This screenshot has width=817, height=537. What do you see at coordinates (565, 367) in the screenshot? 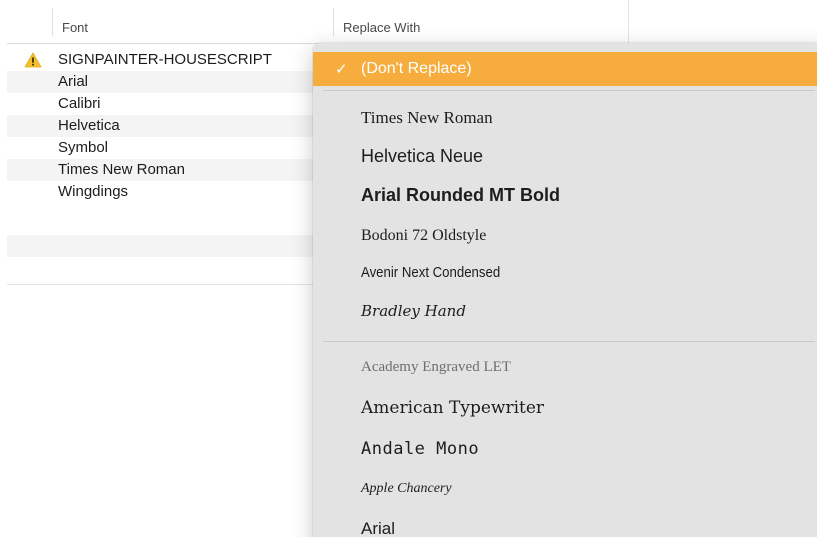
I see `menu-item-font: Academy Engraved LET` at bounding box center [565, 367].